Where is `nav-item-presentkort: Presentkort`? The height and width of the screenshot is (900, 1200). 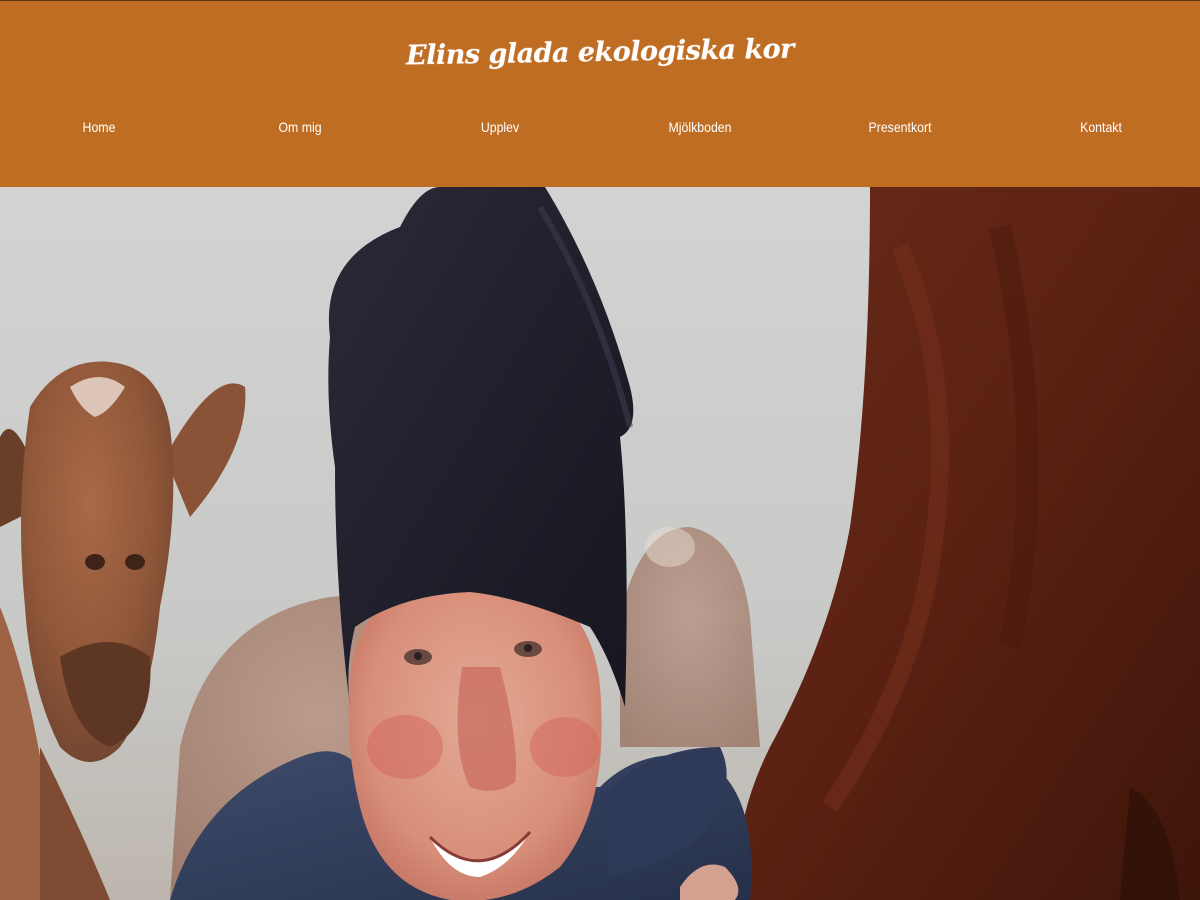 nav-item-presentkort: Presentkort is located at coordinates (899, 127).